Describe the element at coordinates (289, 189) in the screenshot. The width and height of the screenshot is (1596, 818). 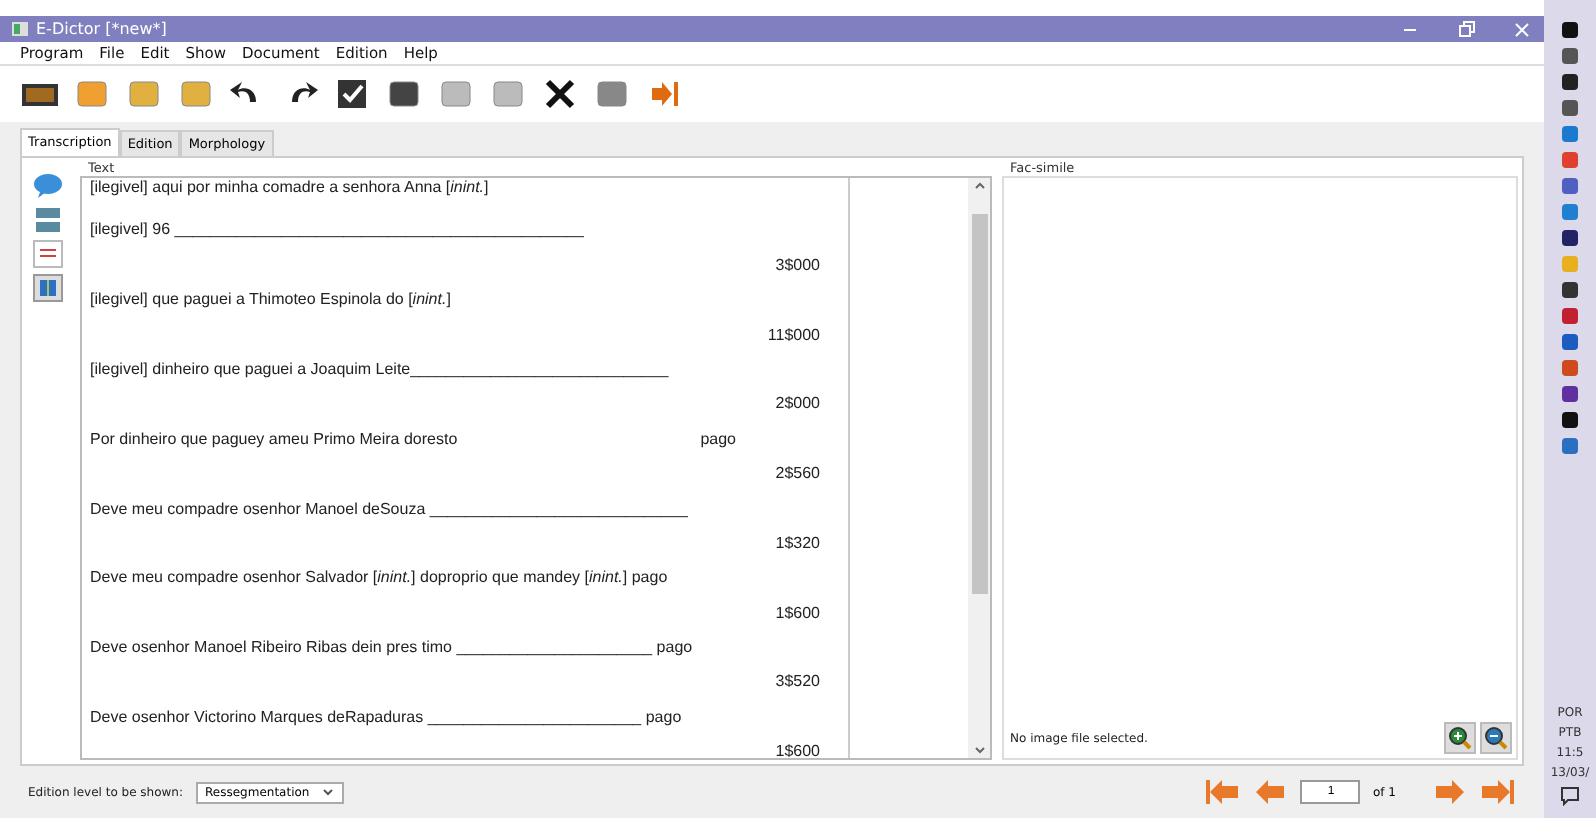
I see `transcription-line: [ilegivel] aqui por minha comadre a senhora Anna [inint.]` at that location.